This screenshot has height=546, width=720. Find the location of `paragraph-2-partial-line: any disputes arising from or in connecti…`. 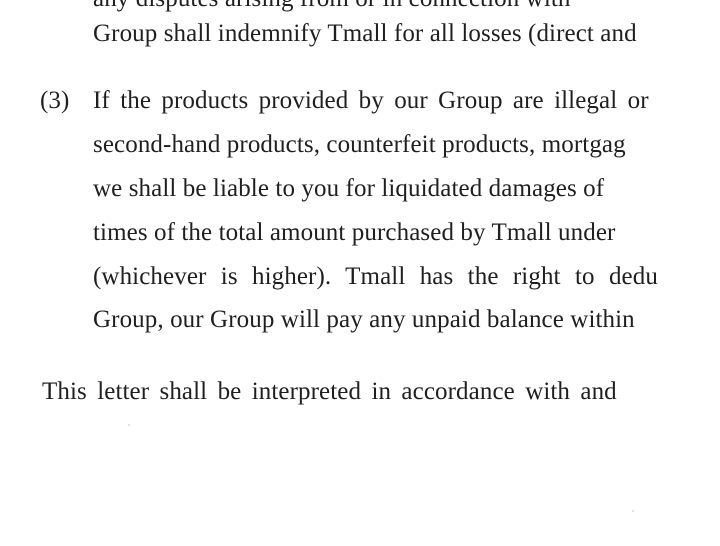

paragraph-2-partial-line: any disputes arising from or in connecti… is located at coordinates (332, 7).